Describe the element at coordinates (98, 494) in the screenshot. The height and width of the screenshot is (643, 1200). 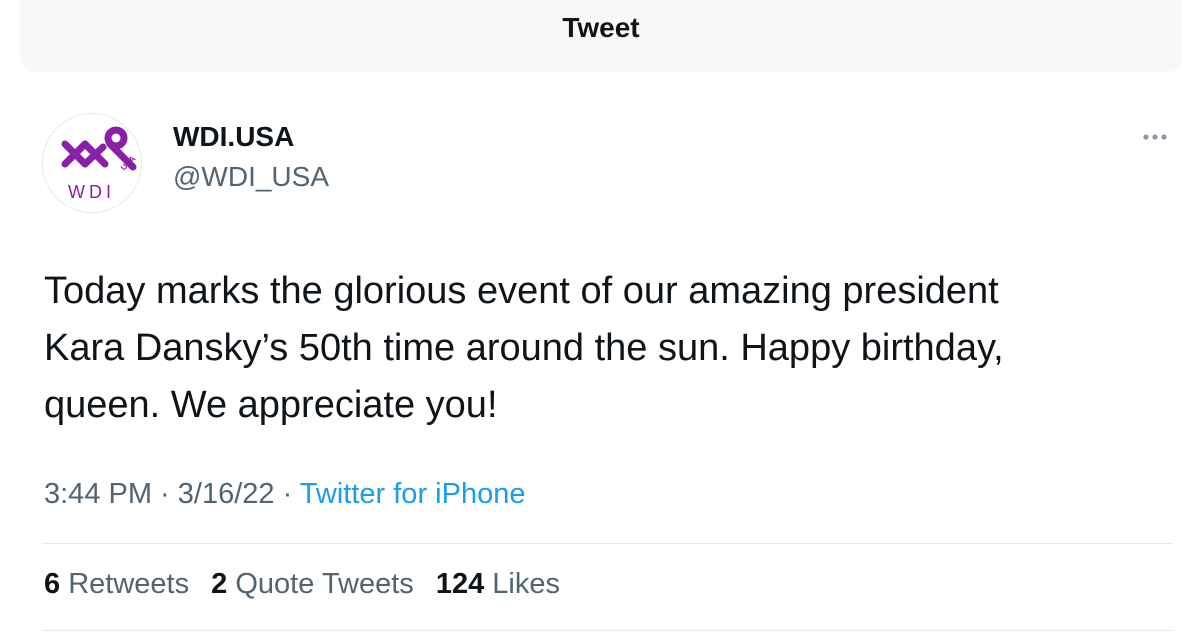
I see `tweet-time: 3:44 PM` at that location.